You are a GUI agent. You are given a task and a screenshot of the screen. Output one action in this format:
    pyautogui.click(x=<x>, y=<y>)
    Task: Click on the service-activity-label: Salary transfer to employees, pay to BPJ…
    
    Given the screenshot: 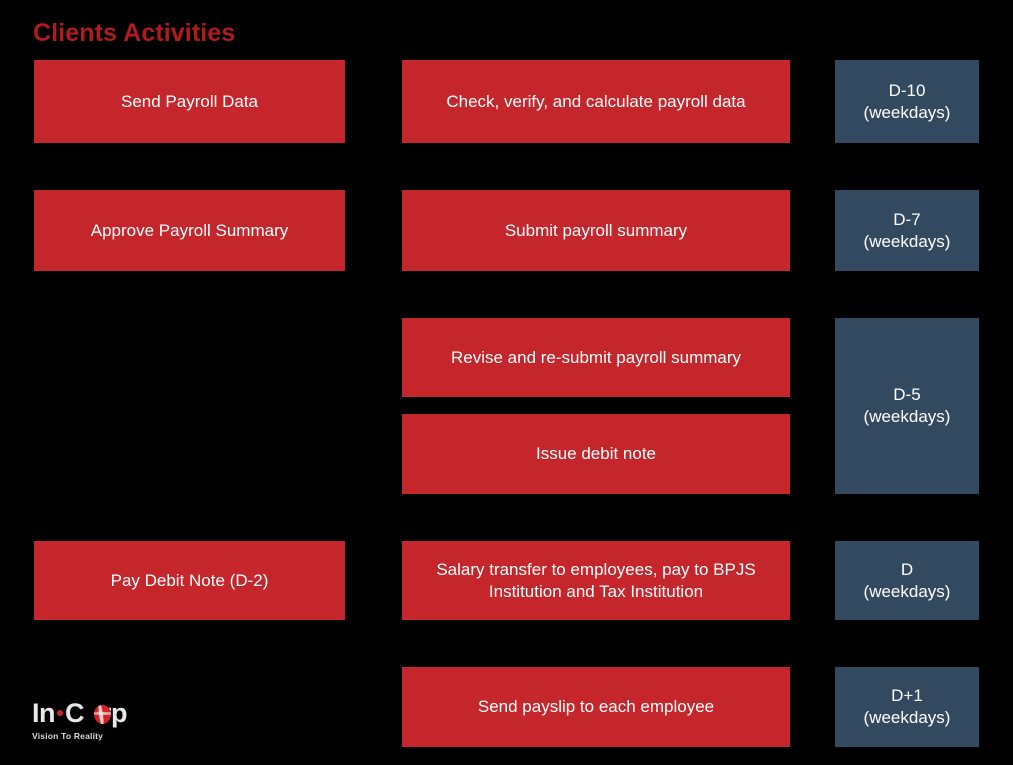 What is the action you would take?
    pyautogui.click(x=596, y=580)
    